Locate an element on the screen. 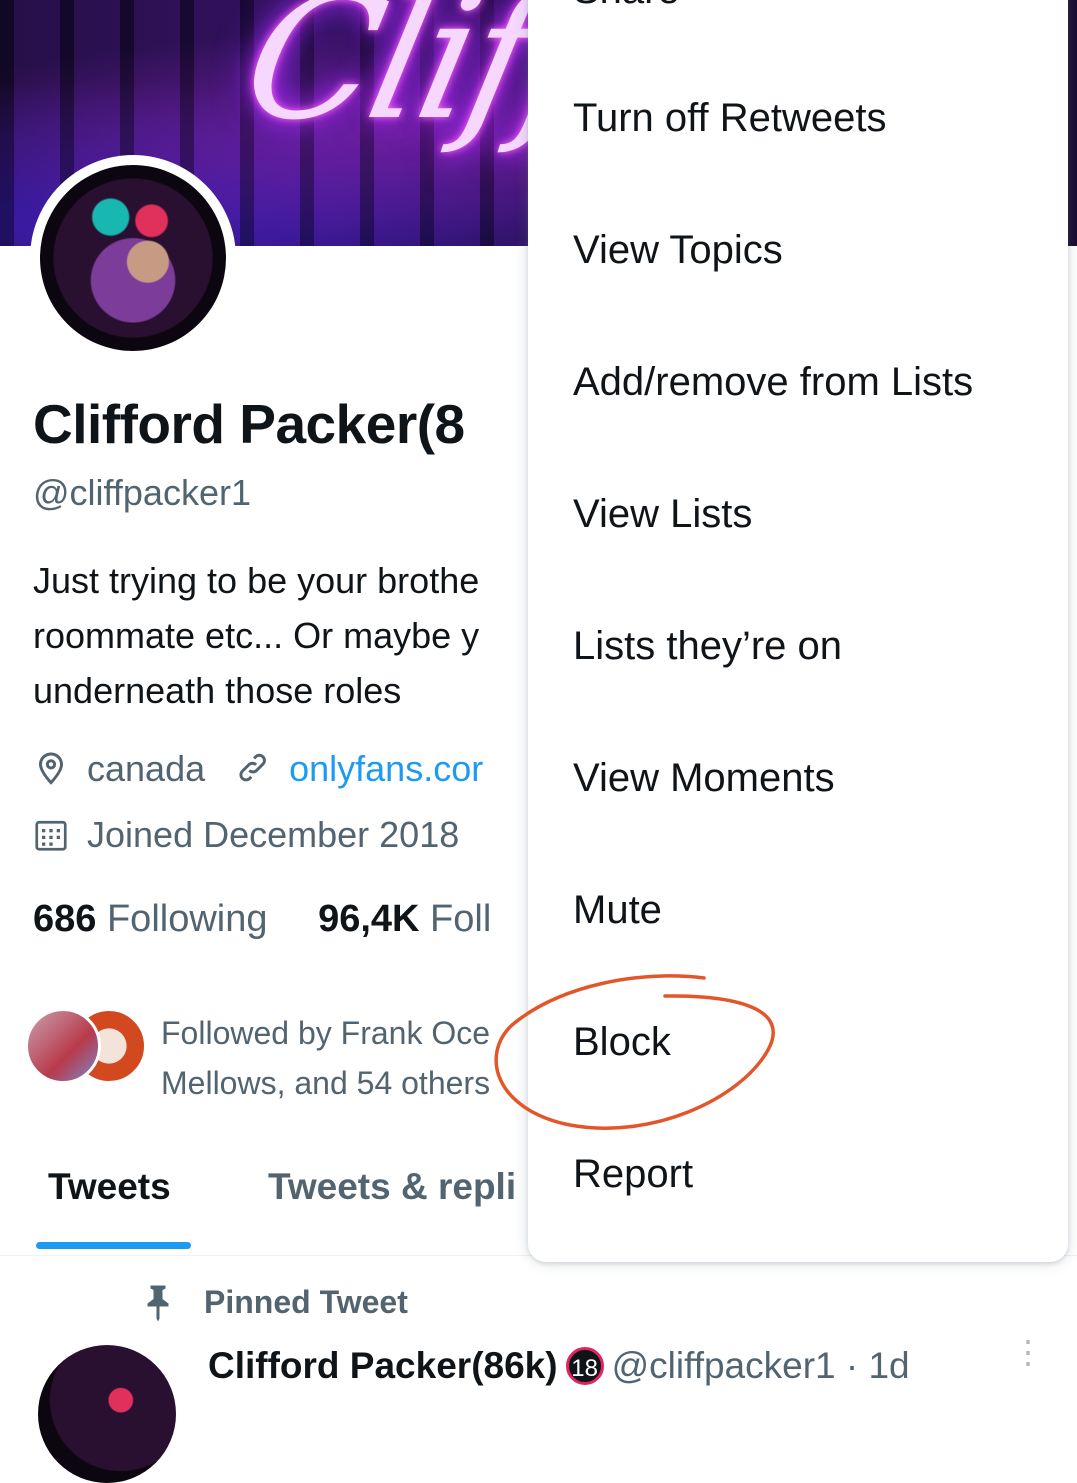  tab-tweets: Tweets is located at coordinates (109, 1187).